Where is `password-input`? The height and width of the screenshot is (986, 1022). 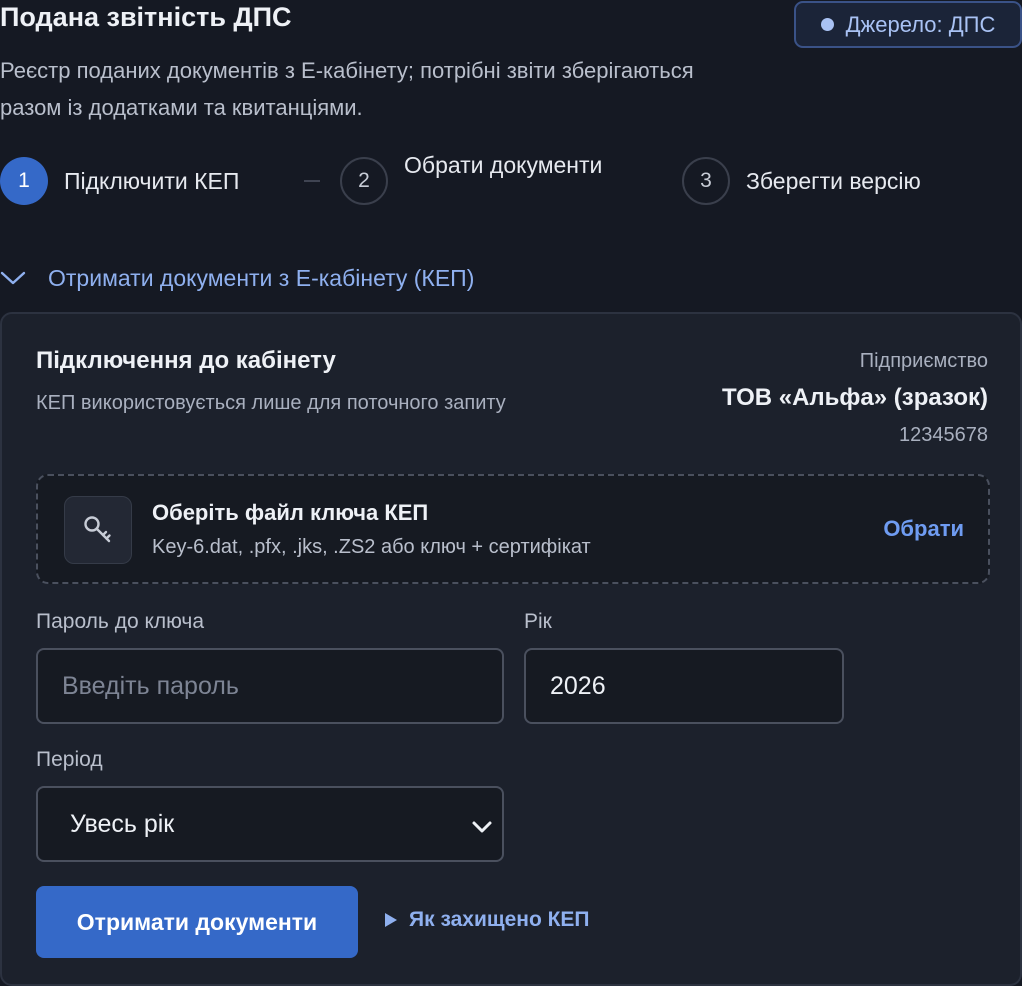 password-input is located at coordinates (270, 686).